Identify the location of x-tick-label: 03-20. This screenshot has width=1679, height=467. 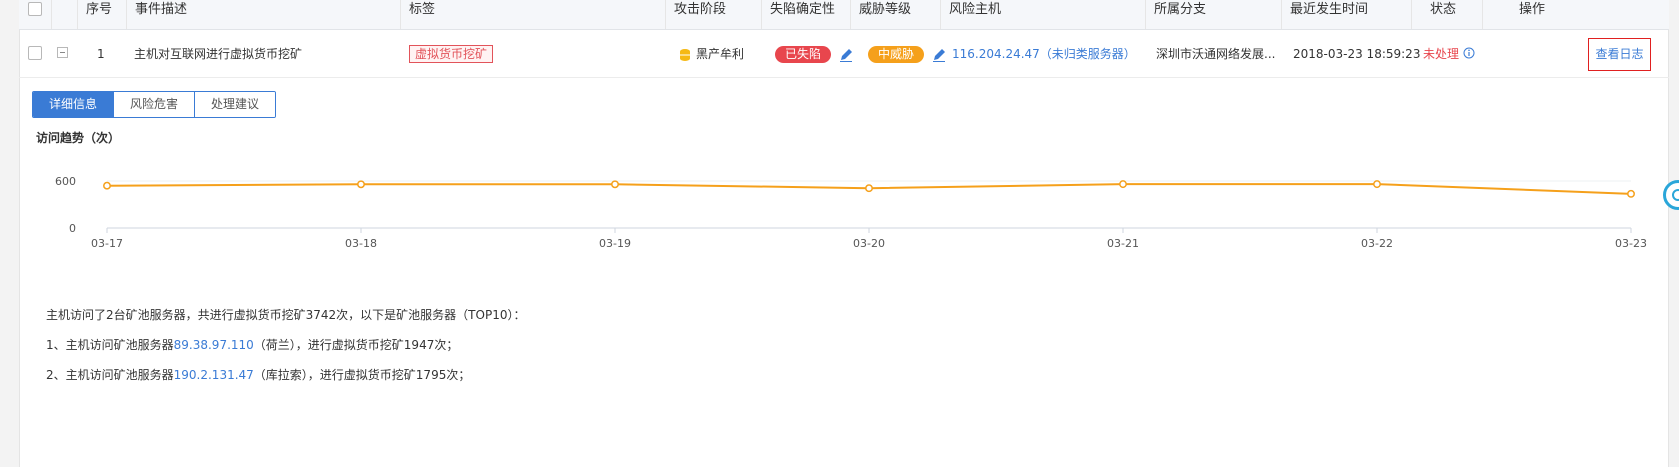
(869, 243).